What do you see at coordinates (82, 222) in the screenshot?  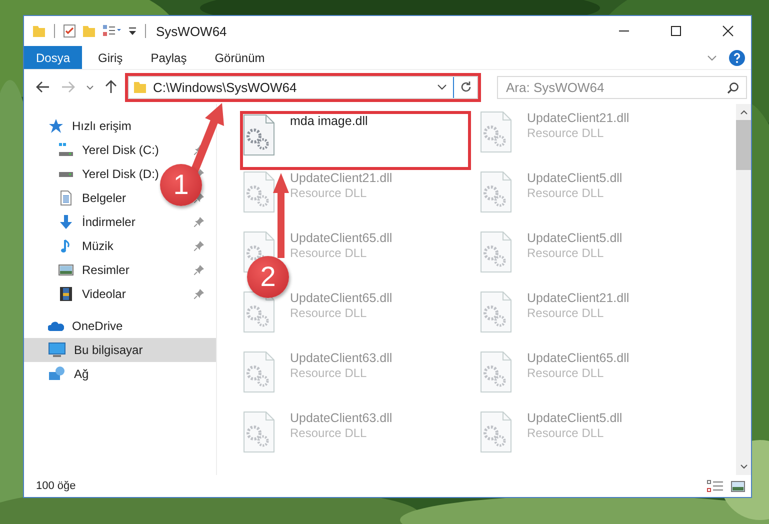 I see `nav-item: İndirmeler` at bounding box center [82, 222].